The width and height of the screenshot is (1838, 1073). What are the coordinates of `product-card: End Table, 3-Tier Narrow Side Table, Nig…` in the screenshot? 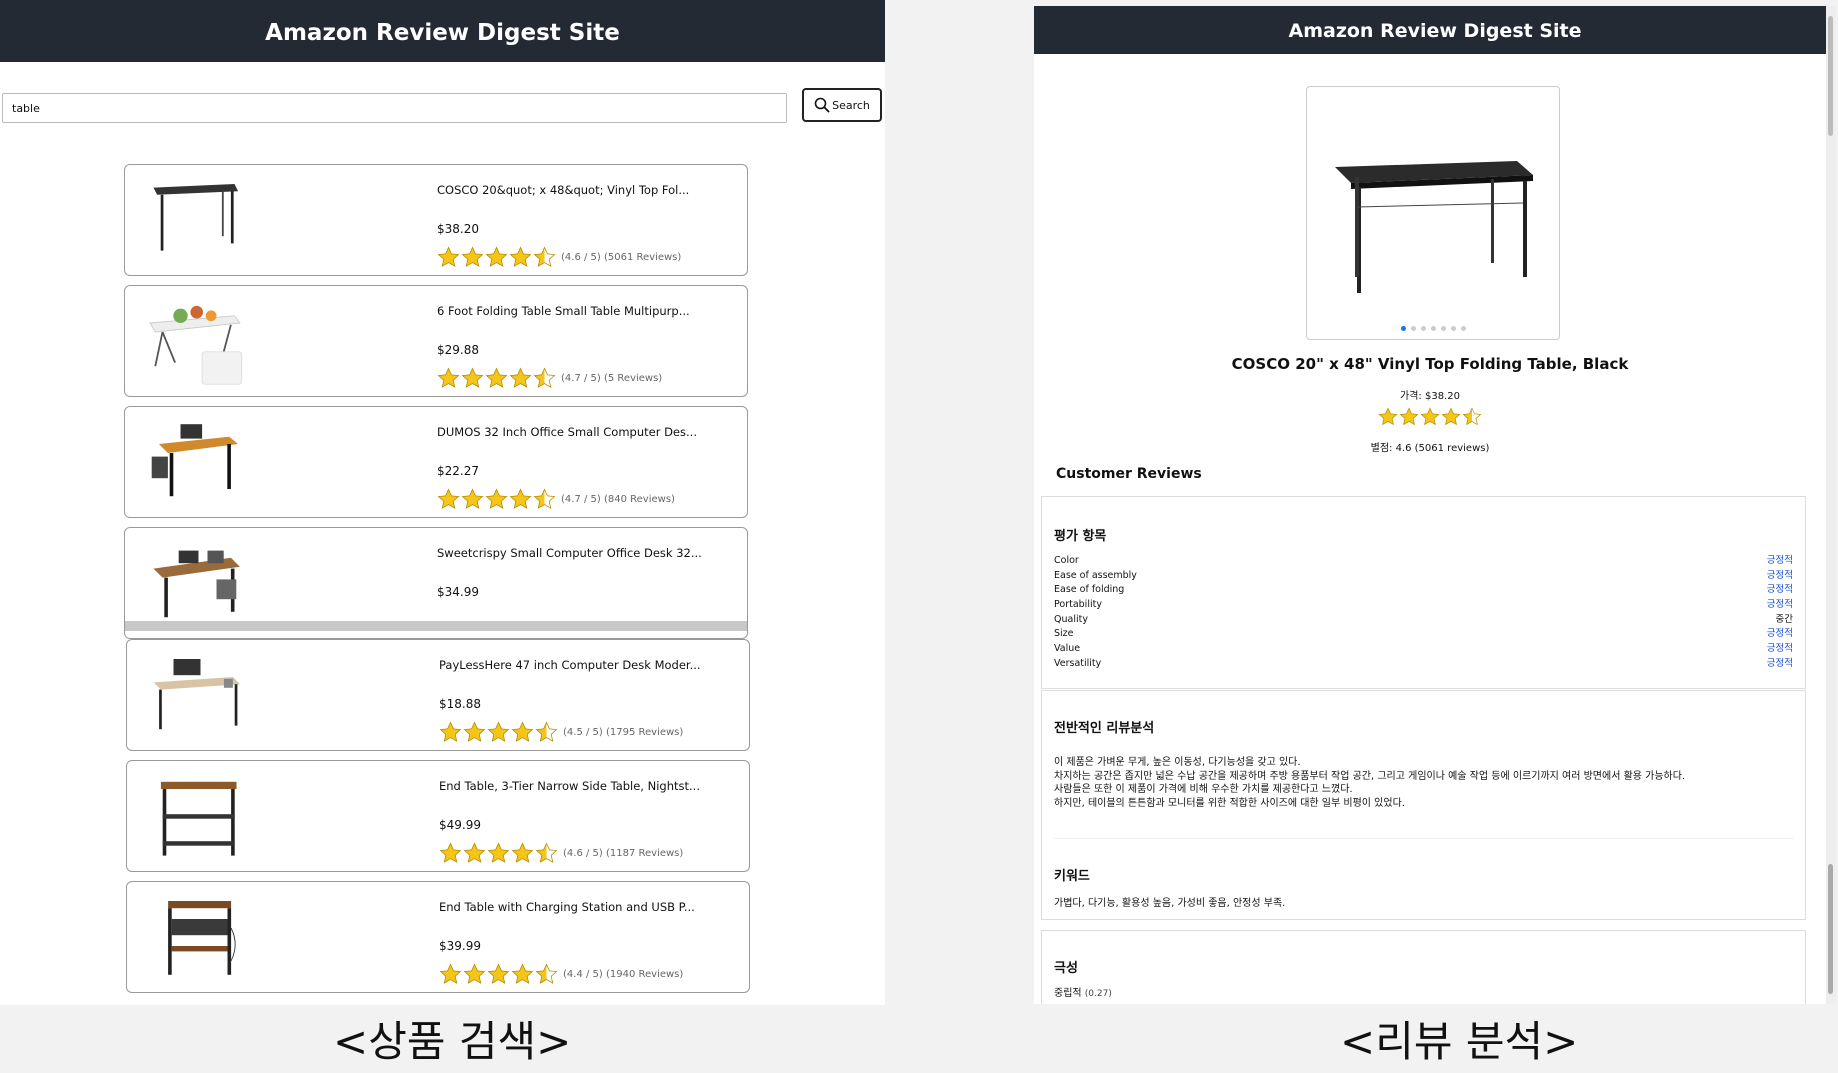 It's located at (438, 816).